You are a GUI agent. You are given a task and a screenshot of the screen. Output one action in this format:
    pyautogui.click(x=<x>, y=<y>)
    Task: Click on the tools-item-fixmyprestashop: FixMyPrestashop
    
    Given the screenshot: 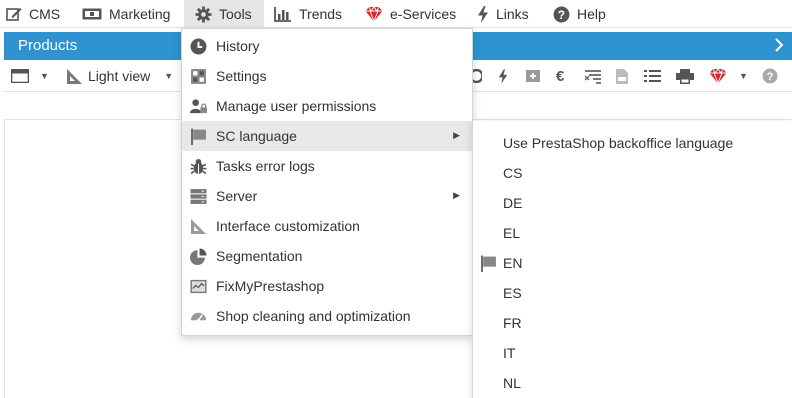 What is the action you would take?
    pyautogui.click(x=327, y=286)
    